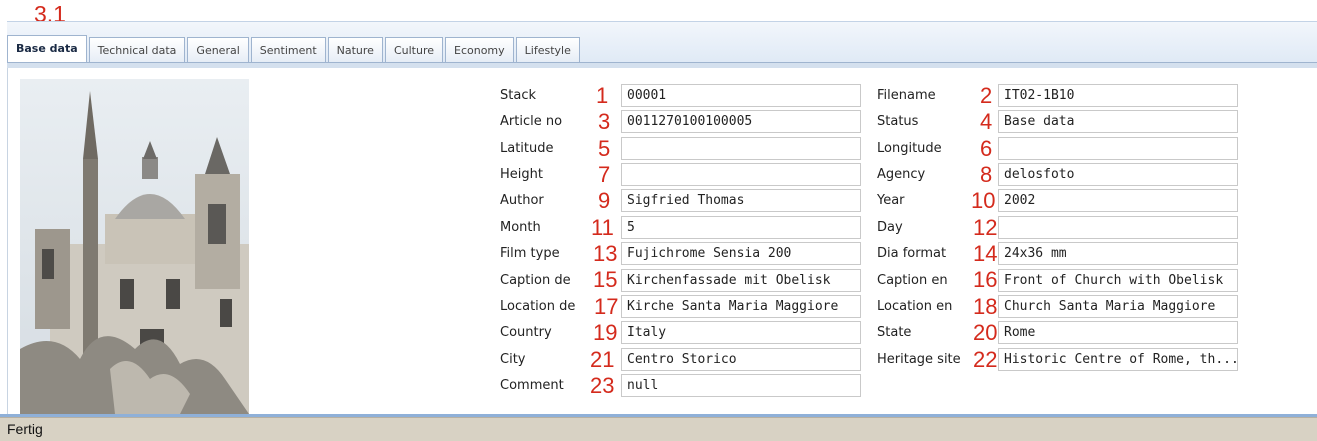 This screenshot has height=441, width=1317. Describe the element at coordinates (605, 253) in the screenshot. I see `annotation-13: 13` at that location.